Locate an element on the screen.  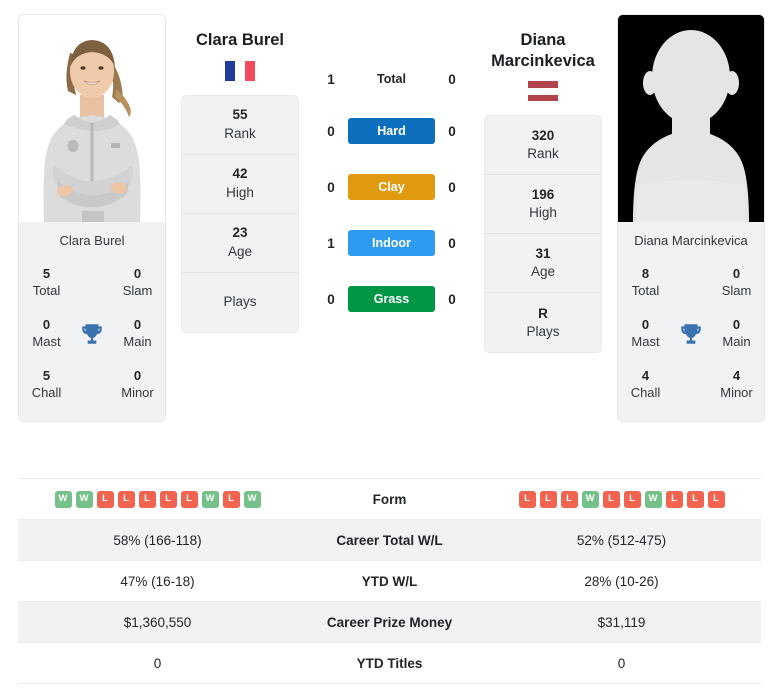
right-form-badges: LLLWLLWLLL is located at coordinates (621, 499).